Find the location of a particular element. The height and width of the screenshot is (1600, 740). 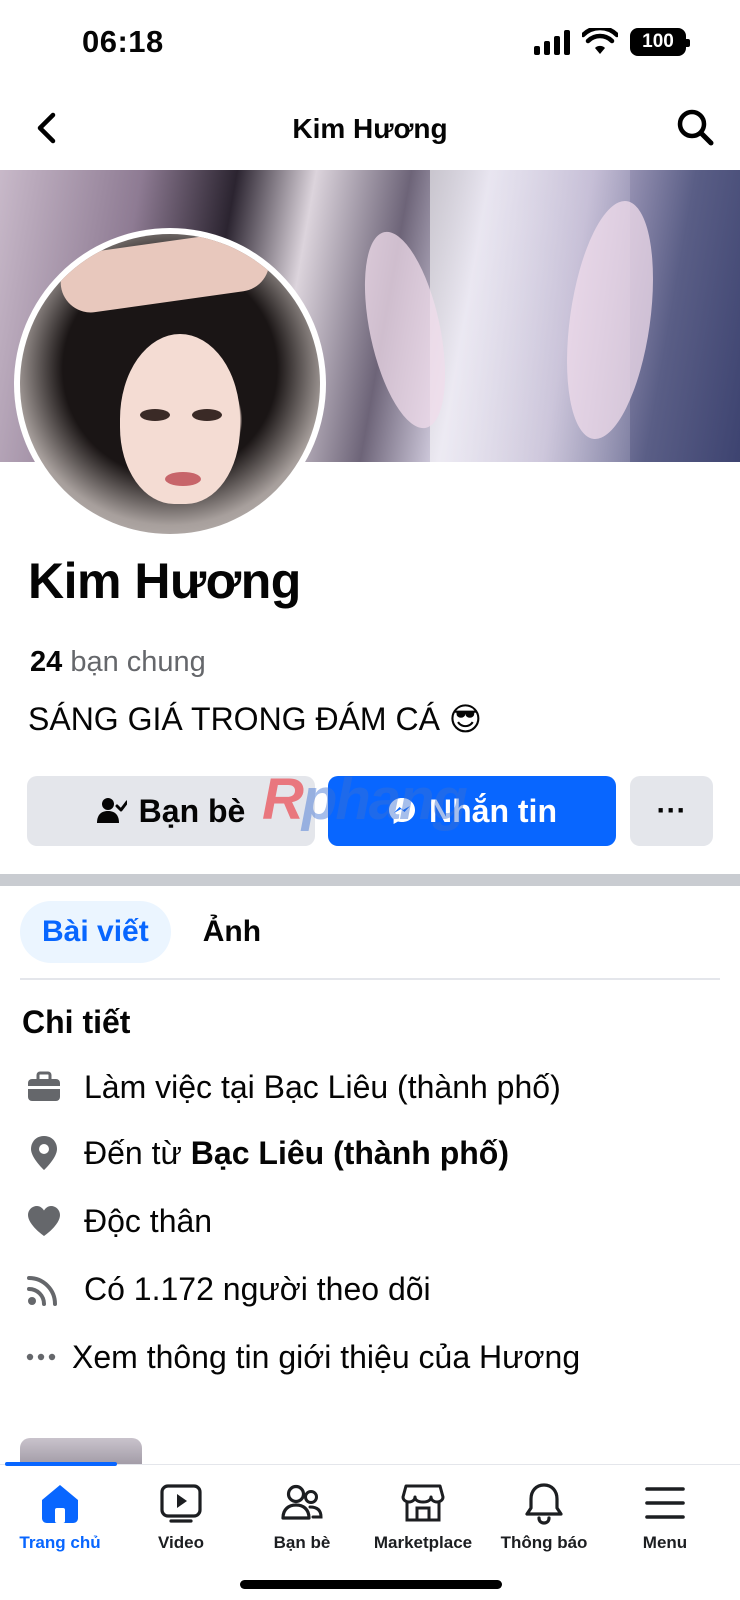

detail-work-text: Làm việc tại Bạc Liêu (thành phố) is located at coordinates (322, 1086).